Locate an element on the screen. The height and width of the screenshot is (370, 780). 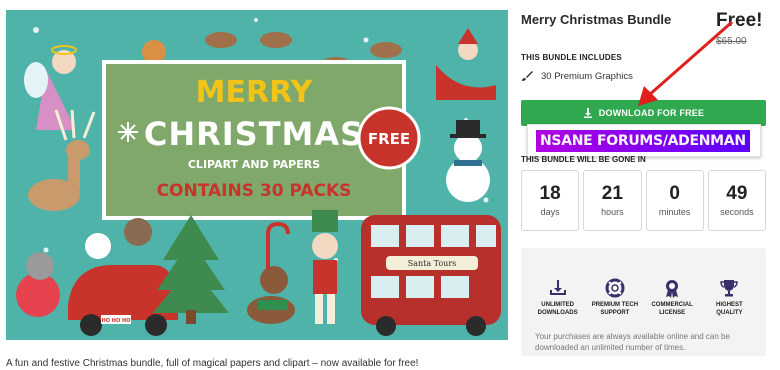
watermark-overlay: NSANE FORUMS/ADENMAN is located at coordinates (644, 140).